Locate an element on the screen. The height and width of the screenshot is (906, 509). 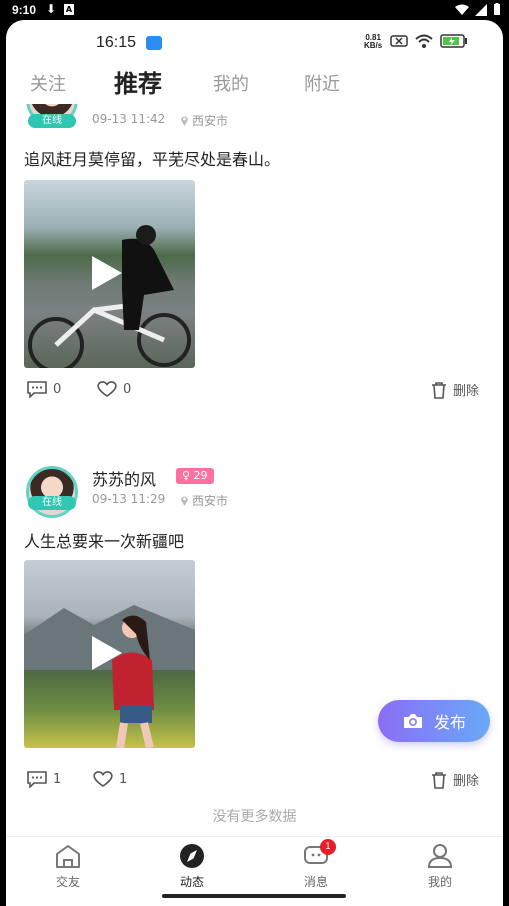
comment-button: 0 is located at coordinates (43, 389).